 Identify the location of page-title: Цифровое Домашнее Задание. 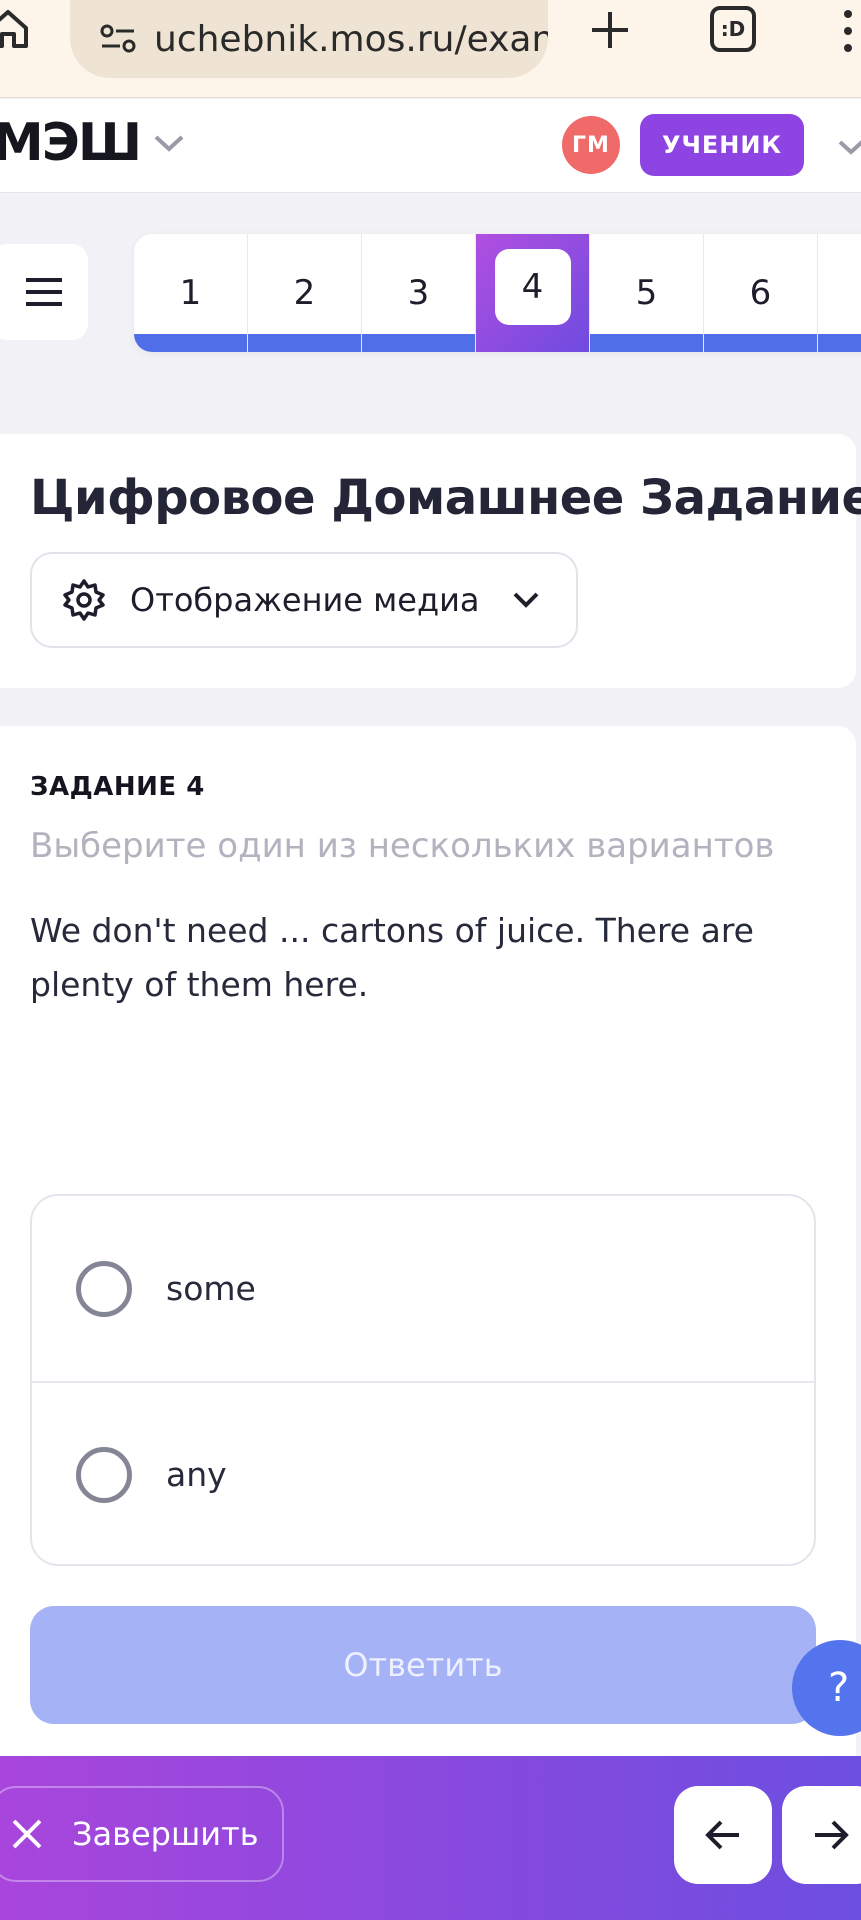
(445, 498).